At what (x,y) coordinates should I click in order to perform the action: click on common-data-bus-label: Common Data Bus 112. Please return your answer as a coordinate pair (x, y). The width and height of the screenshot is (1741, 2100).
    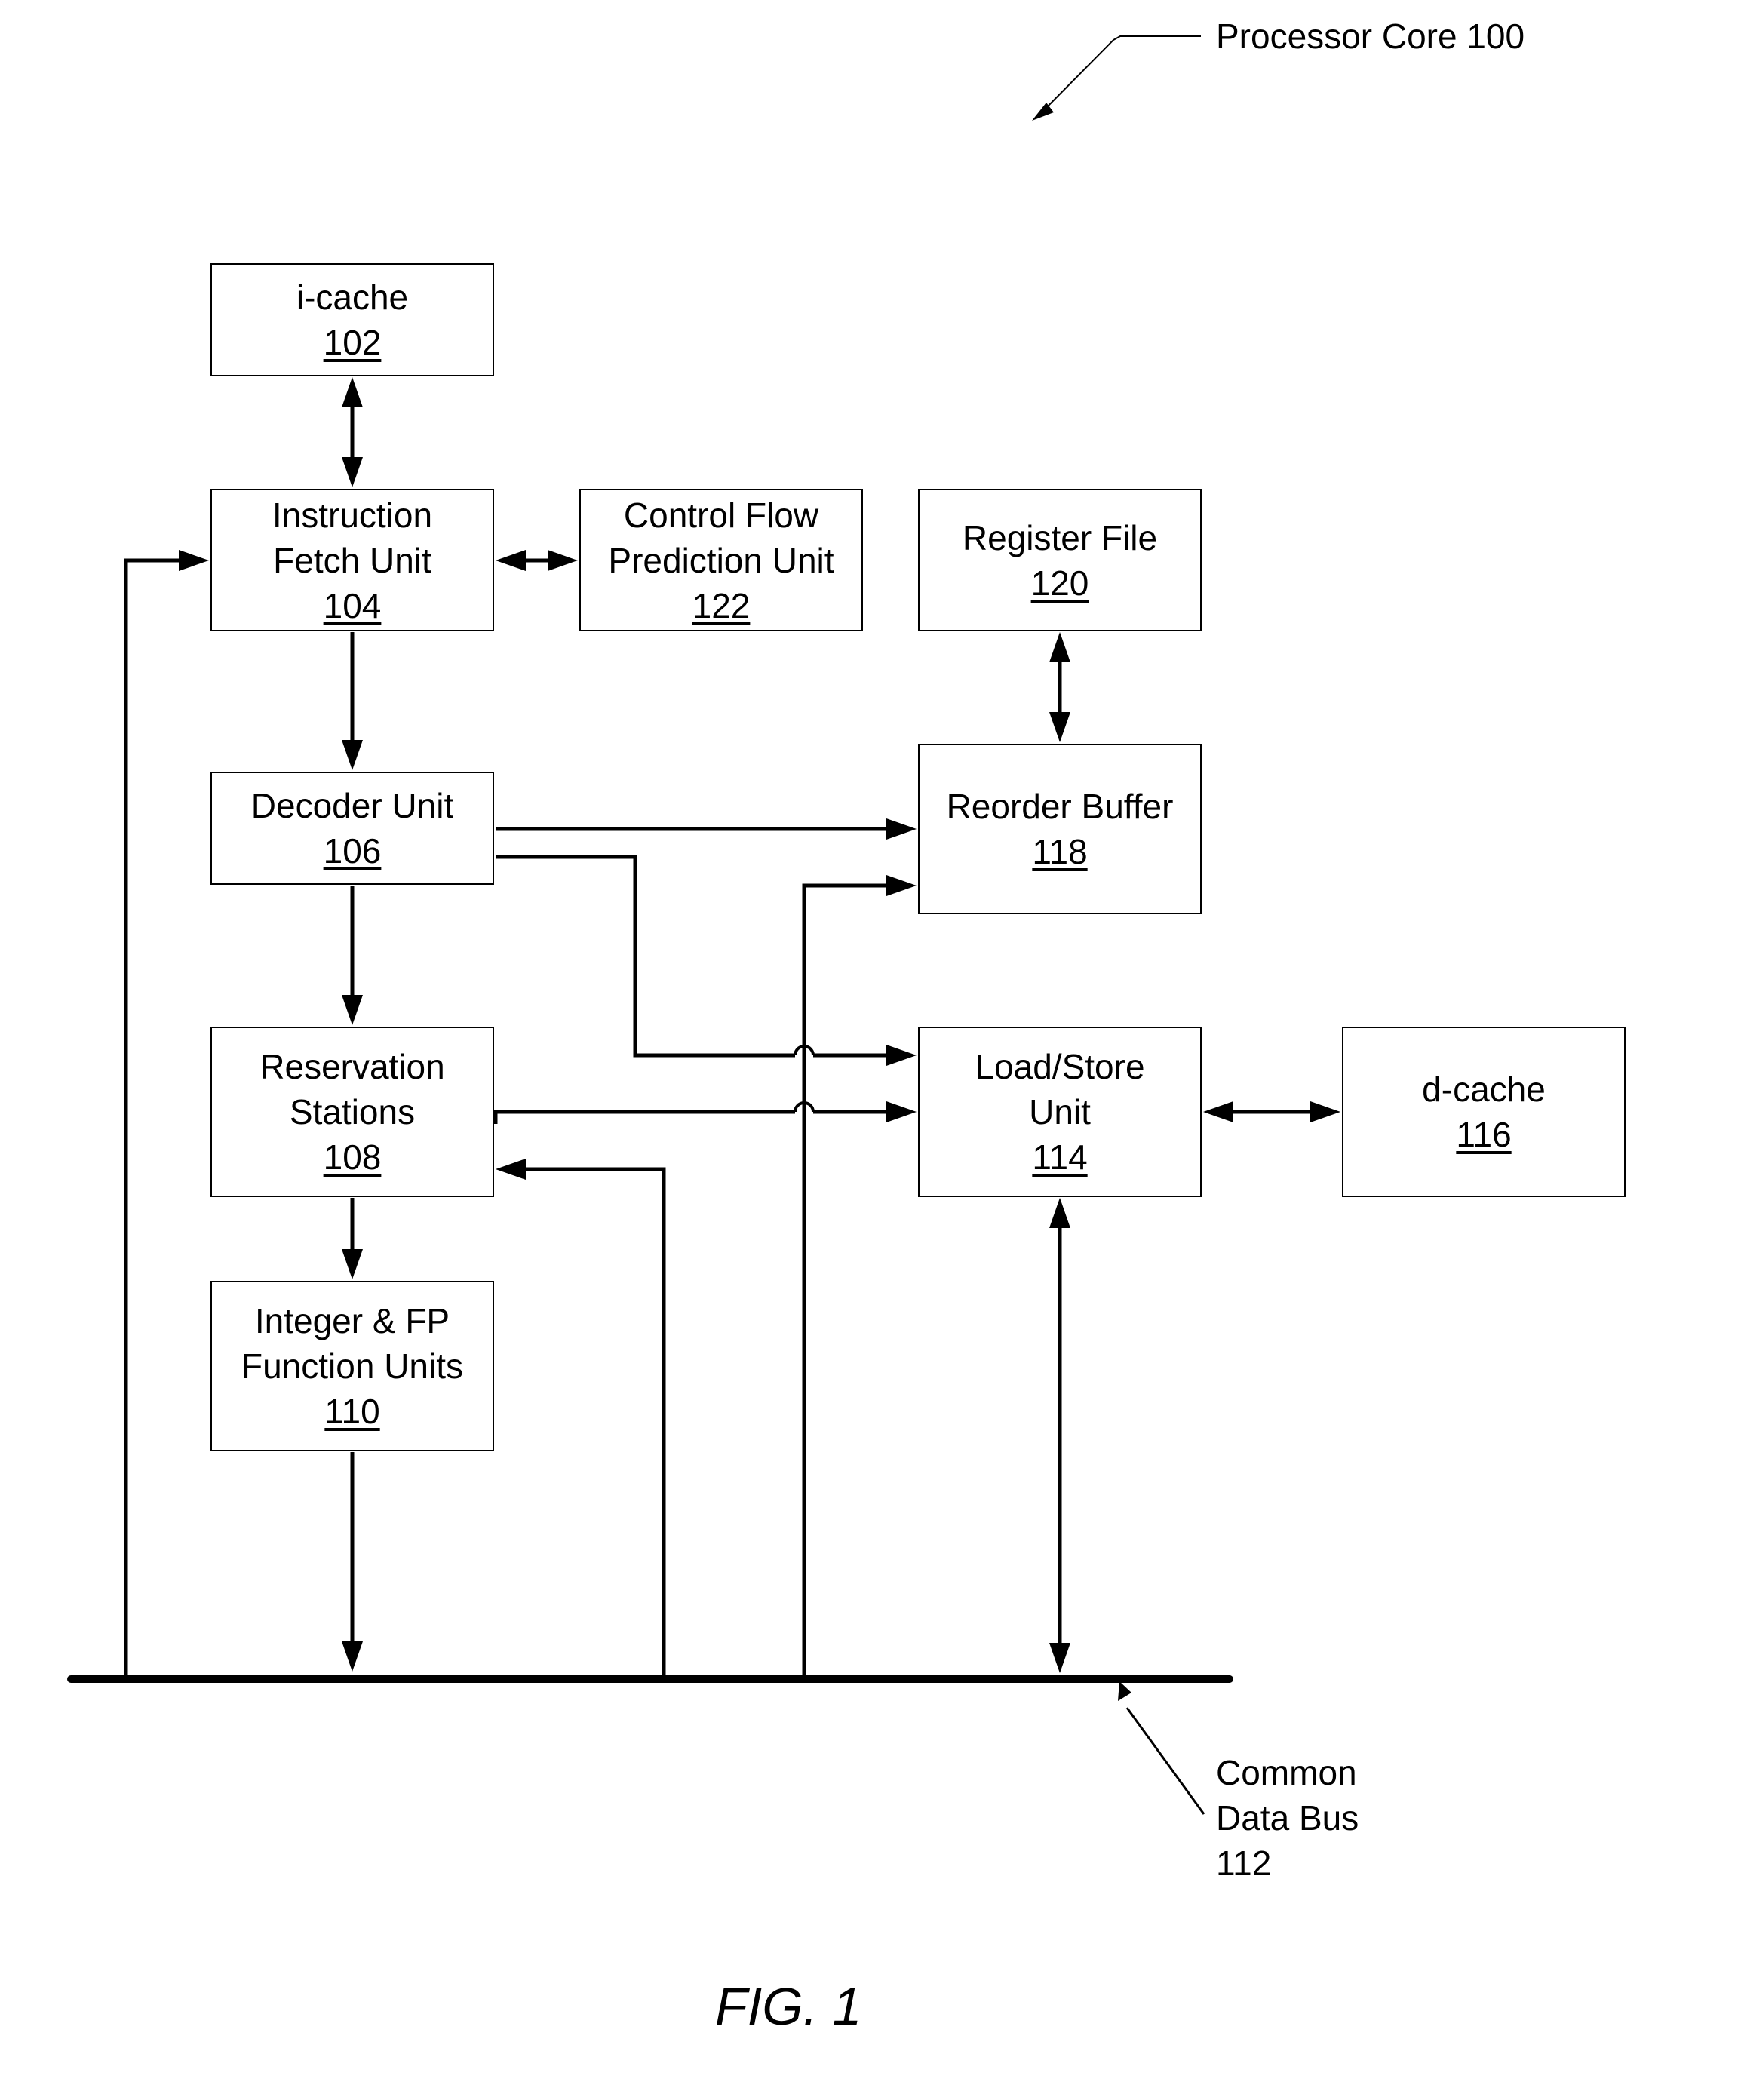
    Looking at the image, I should click on (1287, 1818).